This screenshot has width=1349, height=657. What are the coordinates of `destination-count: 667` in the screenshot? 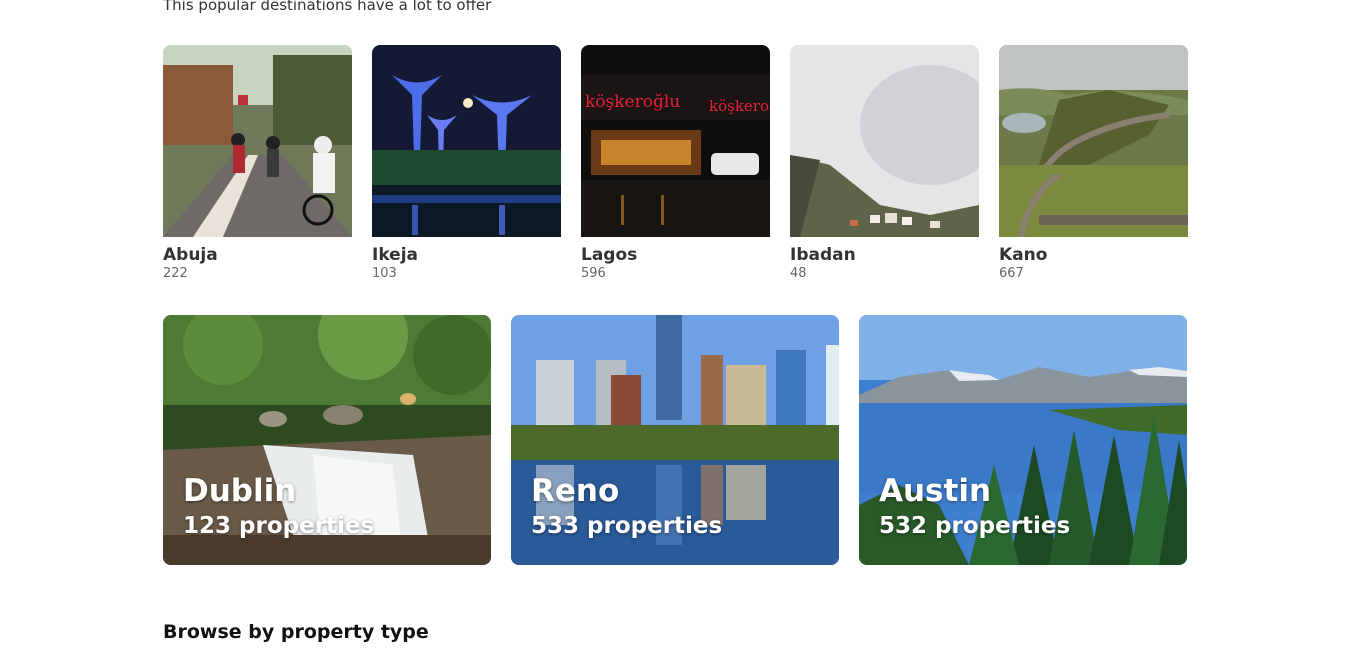 It's located at (1011, 273).